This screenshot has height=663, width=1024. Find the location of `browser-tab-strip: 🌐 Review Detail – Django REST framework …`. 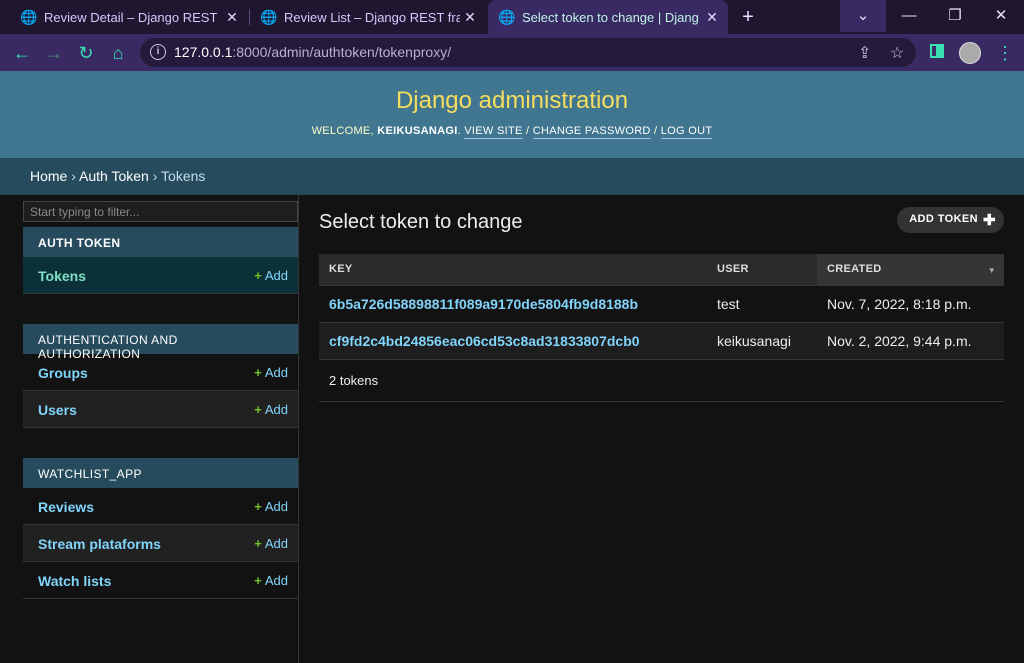

browser-tab-strip: 🌐 Review Detail – Django REST framework … is located at coordinates (512, 17).